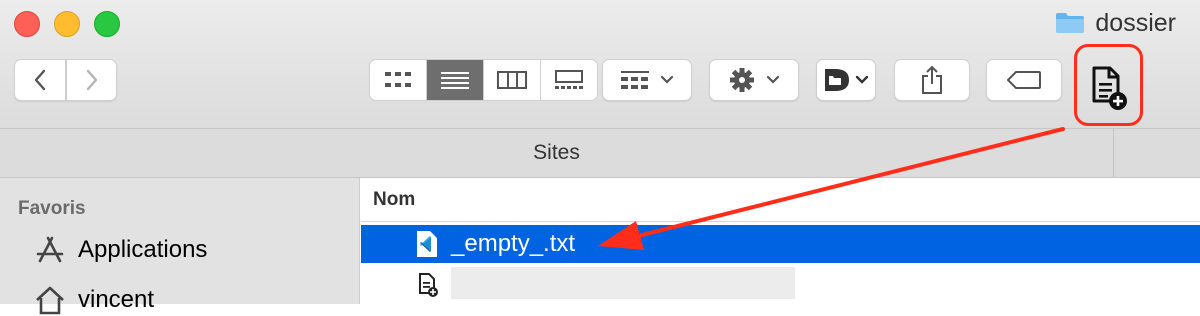  I want to click on share-button, so click(932, 80).